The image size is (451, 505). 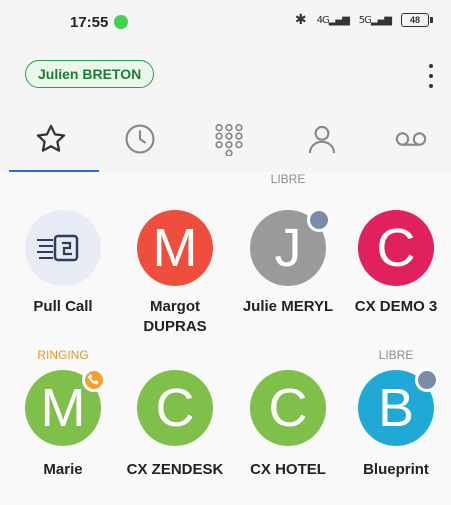 I want to click on battery-icon: 48, so click(x=417, y=20).